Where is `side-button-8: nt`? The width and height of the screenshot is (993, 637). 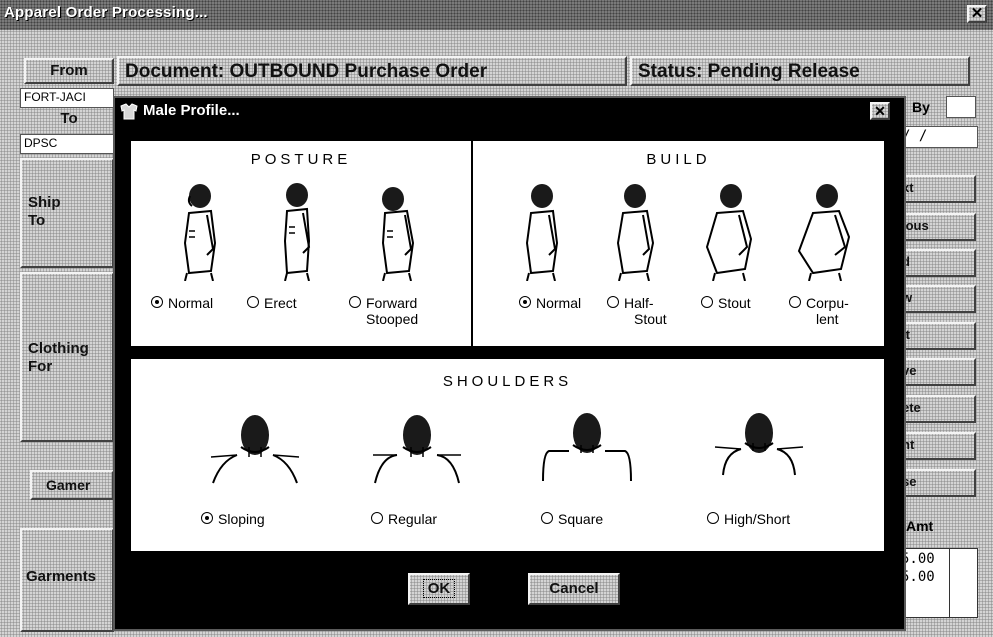
side-button-8: nt is located at coordinates (936, 446).